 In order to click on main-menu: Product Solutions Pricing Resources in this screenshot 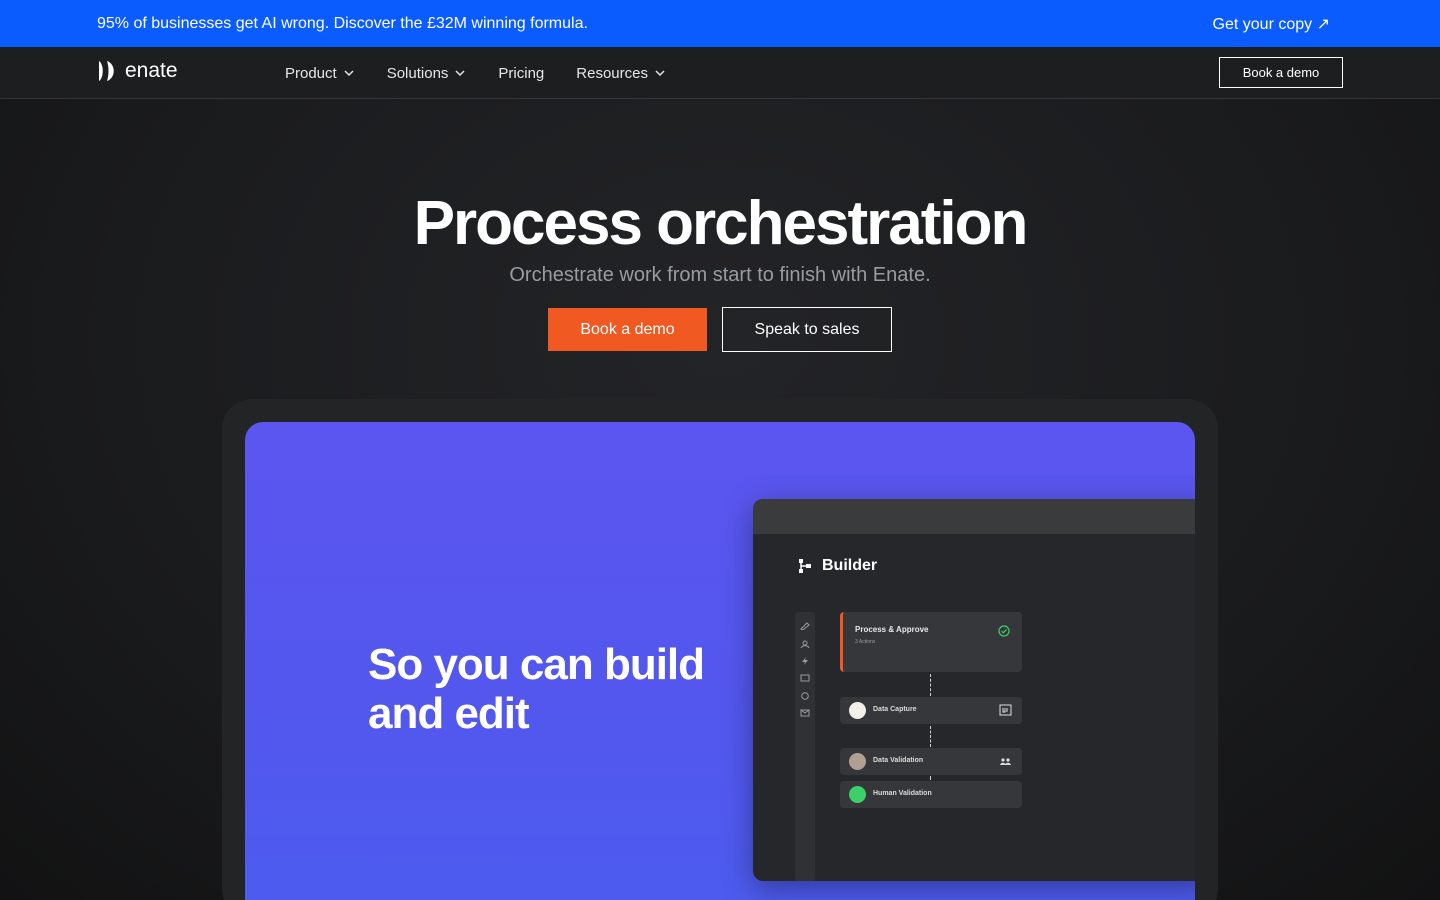, I will do `click(491, 73)`.